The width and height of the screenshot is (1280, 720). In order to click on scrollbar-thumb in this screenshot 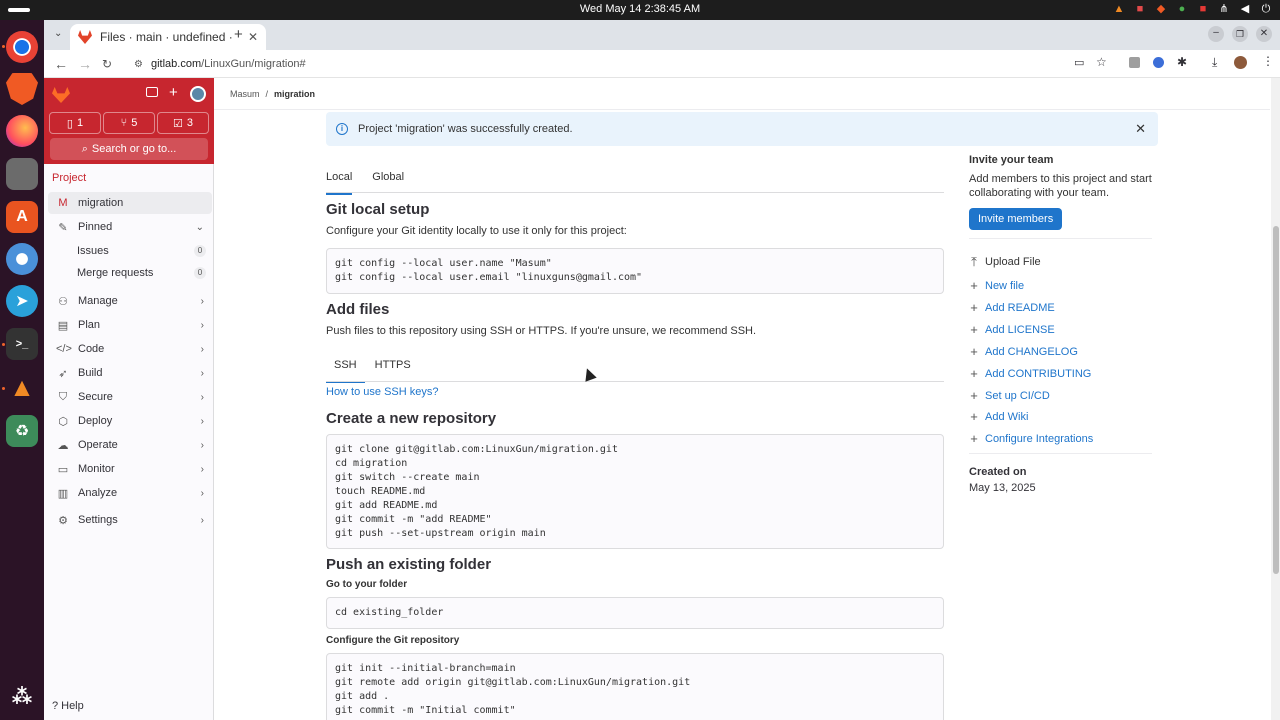, I will do `click(1276, 400)`.